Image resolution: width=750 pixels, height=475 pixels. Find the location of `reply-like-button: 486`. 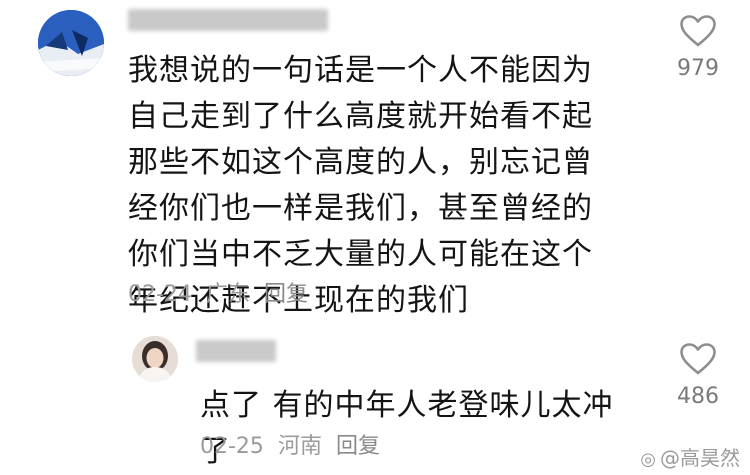

reply-like-button: 486 is located at coordinates (698, 376).